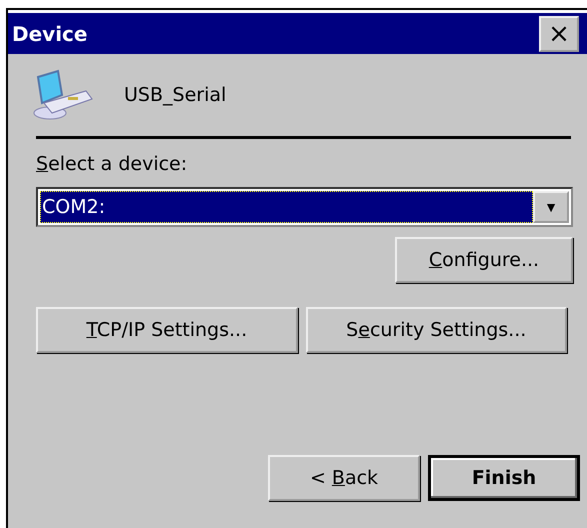 This screenshot has width=587, height=528. Describe the element at coordinates (175, 95) in the screenshot. I see `device-name: USB_Serial` at that location.